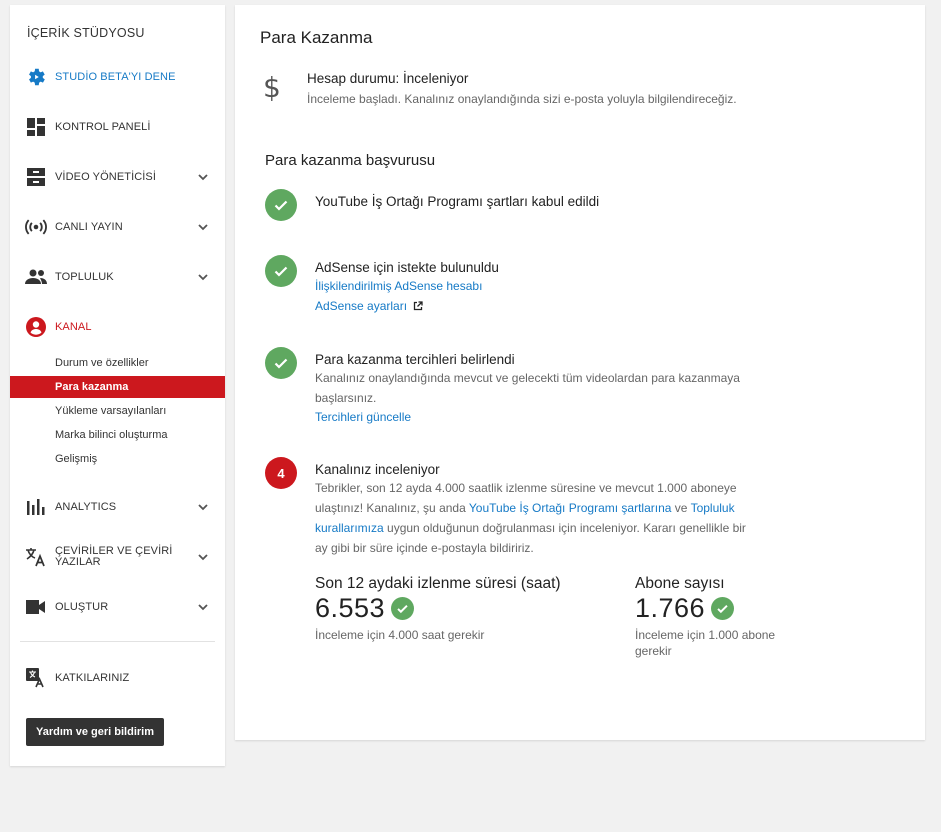  I want to click on video-manager-icon, so click(36, 177).